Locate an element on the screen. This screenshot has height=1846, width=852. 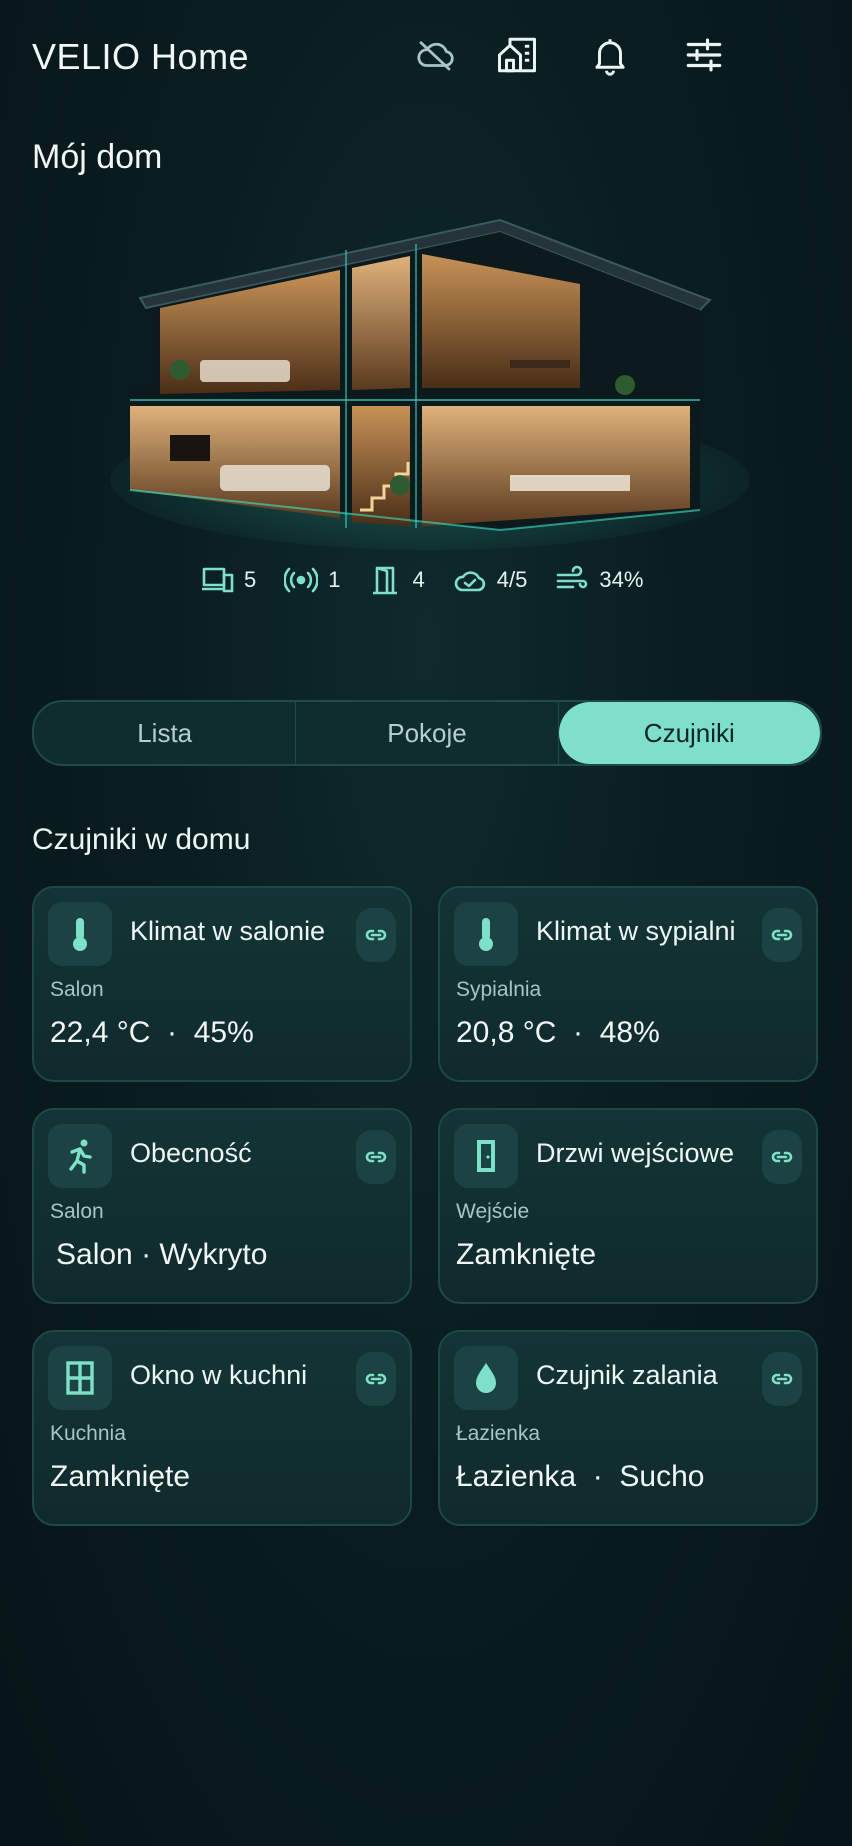
sensor-value: Salon · Wykryto is located at coordinates (162, 1254).